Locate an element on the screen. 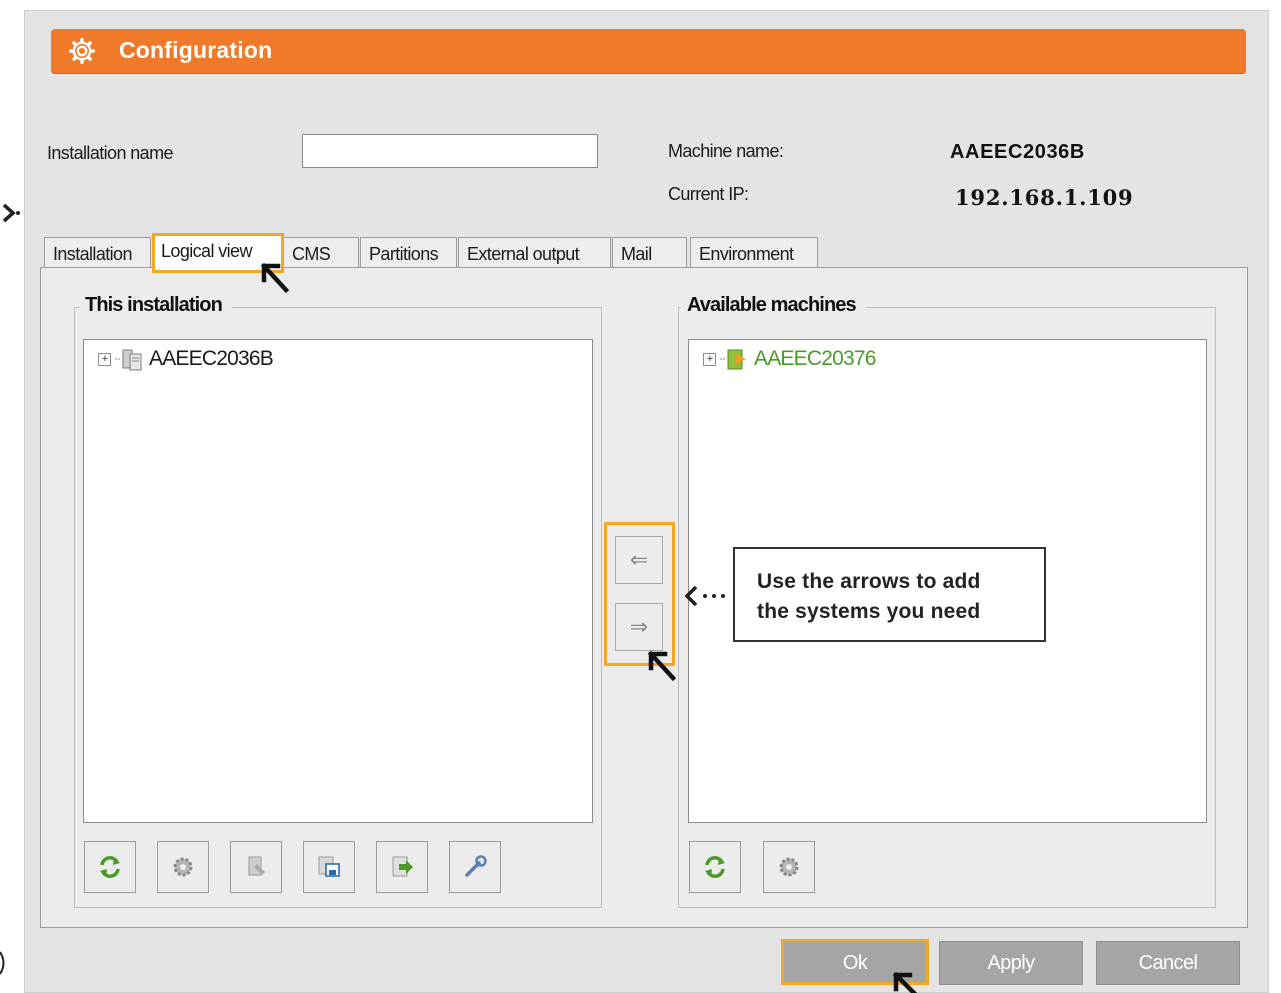  tree-node: + AAEEC2036B is located at coordinates (186, 359).